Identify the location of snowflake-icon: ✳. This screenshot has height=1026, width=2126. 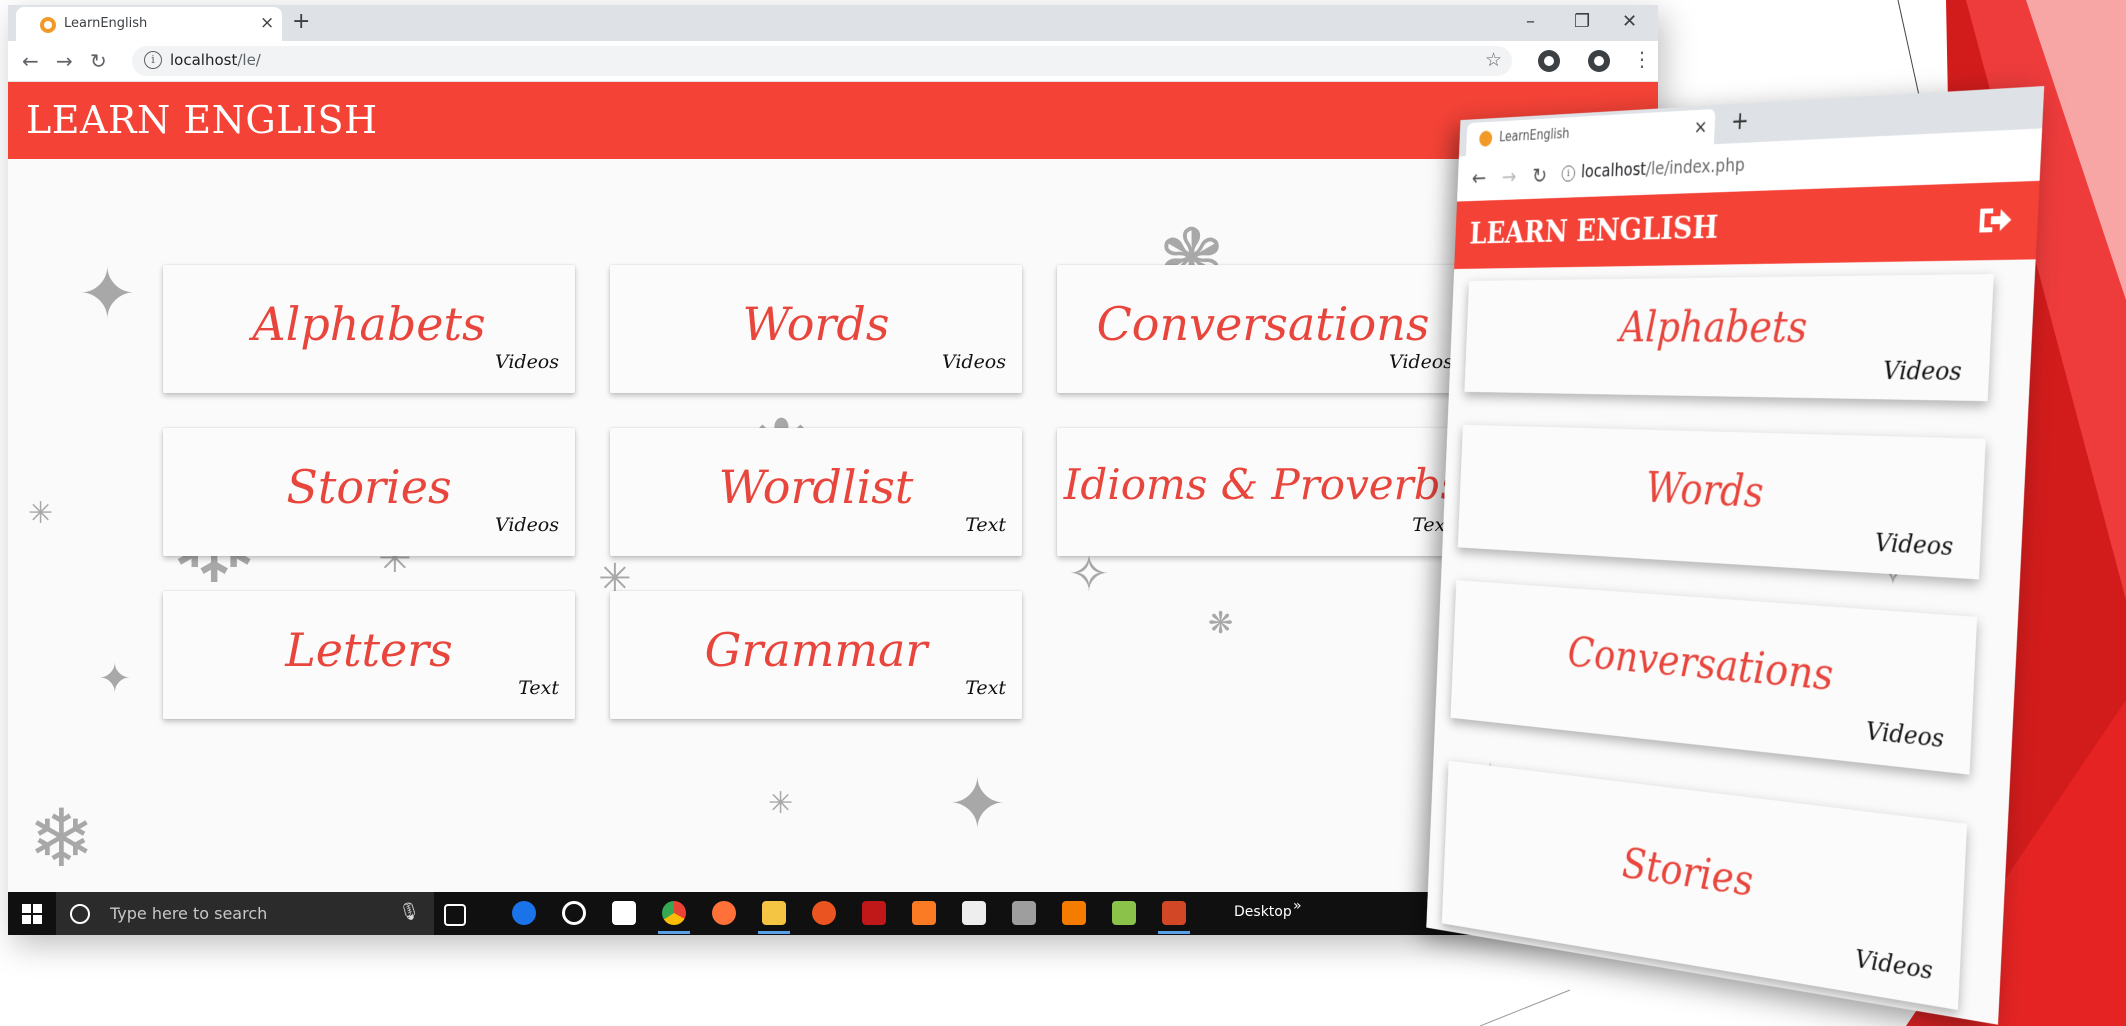
(780, 804).